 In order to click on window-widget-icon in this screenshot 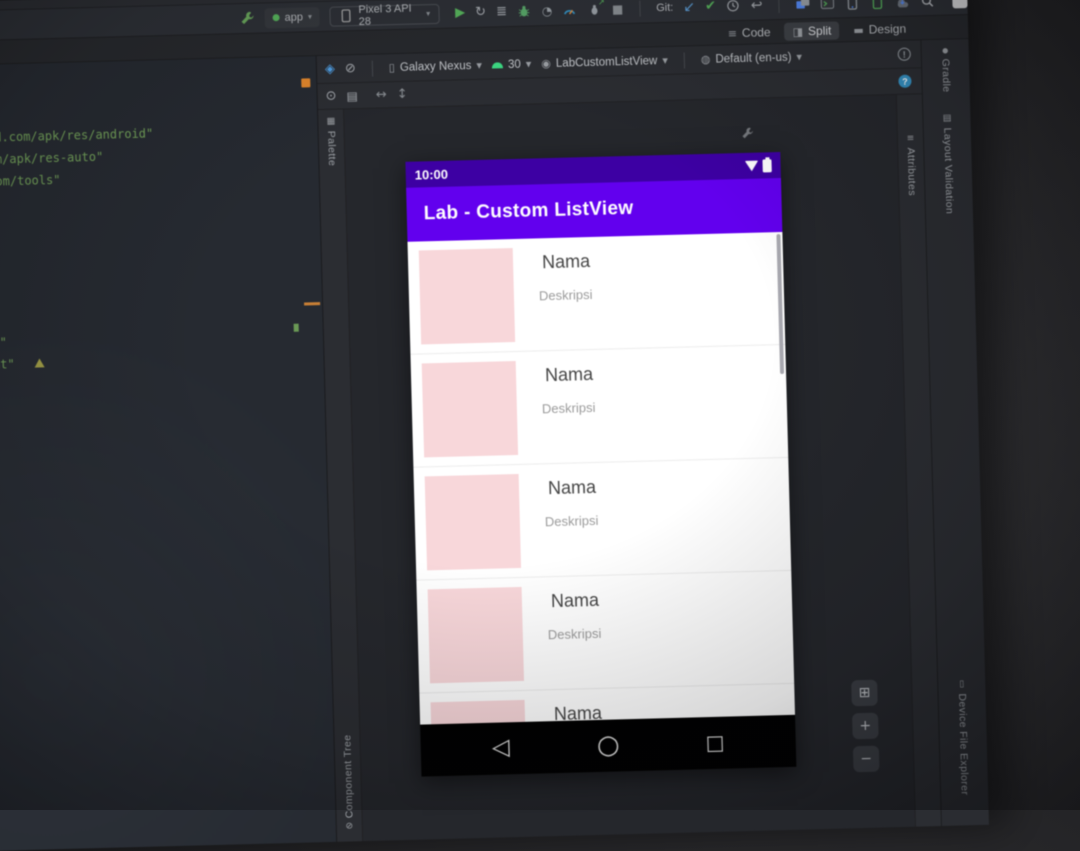, I will do `click(959, 4)`.